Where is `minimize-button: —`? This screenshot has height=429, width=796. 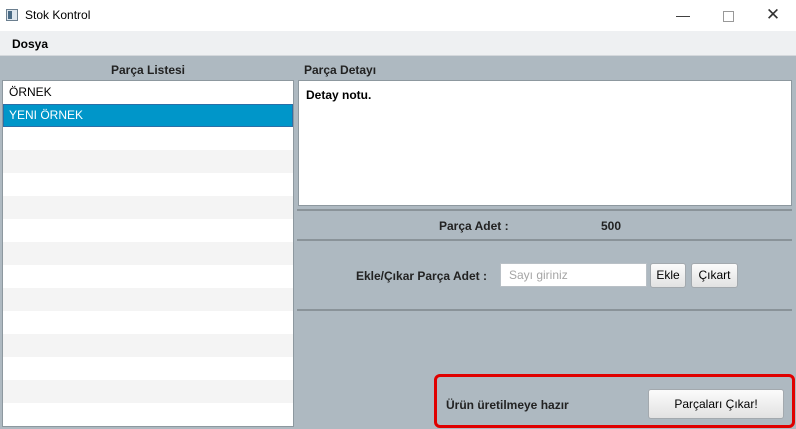 minimize-button: — is located at coordinates (683, 15).